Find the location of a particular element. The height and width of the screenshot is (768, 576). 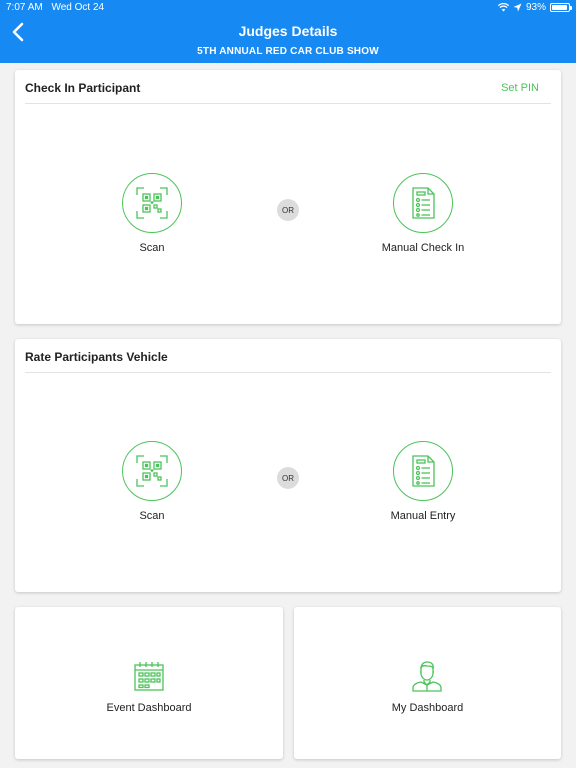

battery-icon is located at coordinates (561, 7).